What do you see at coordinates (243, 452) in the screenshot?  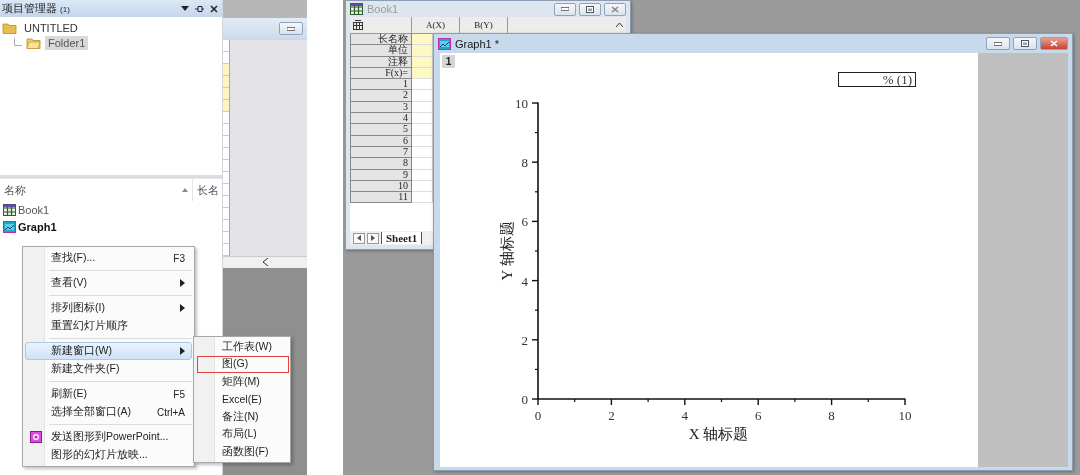 I see `menu-item: 函数图(F)` at bounding box center [243, 452].